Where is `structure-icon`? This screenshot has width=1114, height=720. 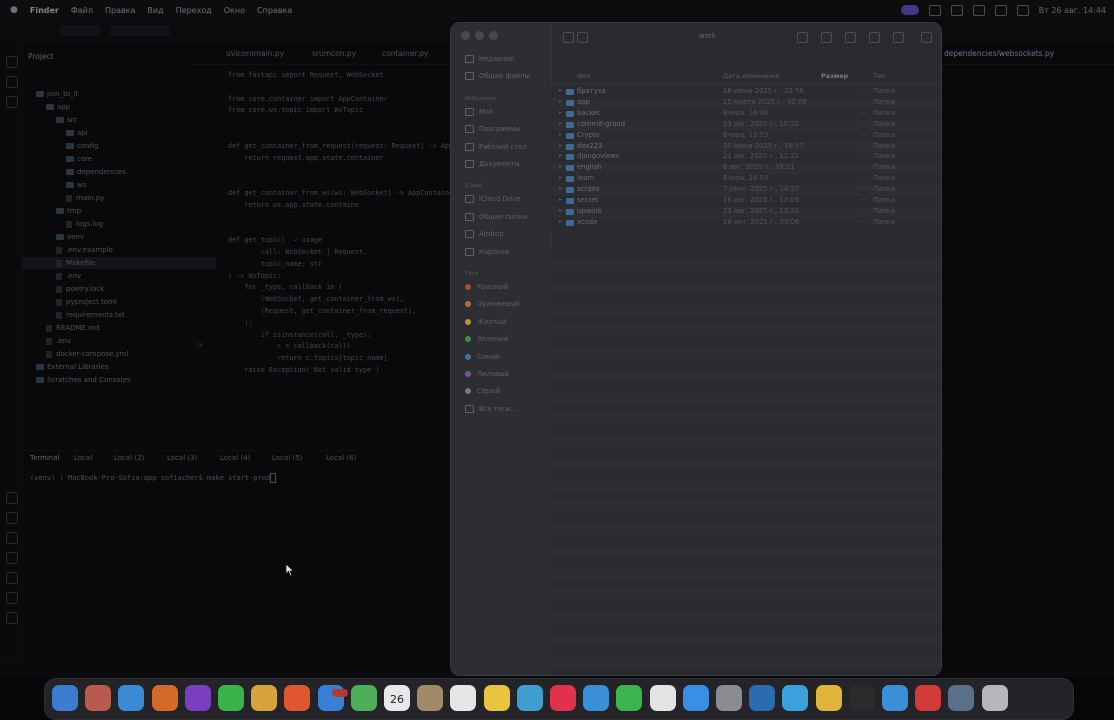
structure-icon is located at coordinates (12, 102).